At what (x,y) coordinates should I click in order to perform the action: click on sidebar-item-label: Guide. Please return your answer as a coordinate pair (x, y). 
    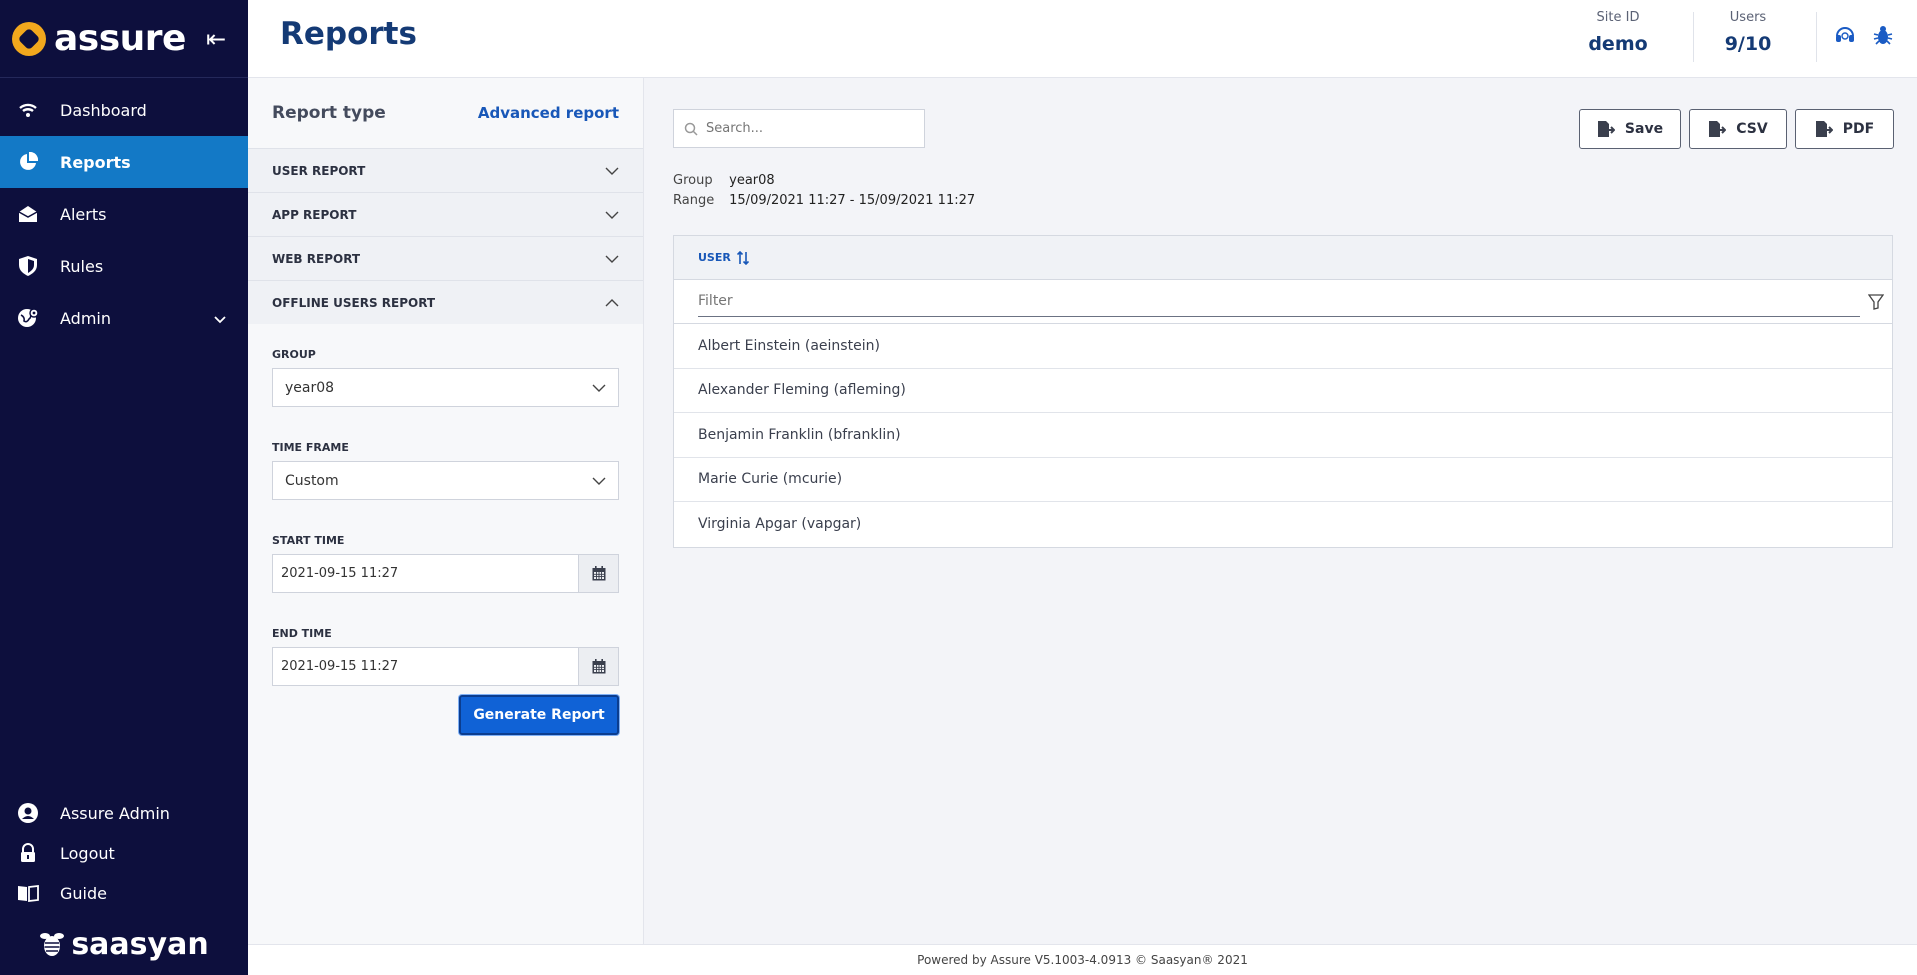
    Looking at the image, I should click on (83, 893).